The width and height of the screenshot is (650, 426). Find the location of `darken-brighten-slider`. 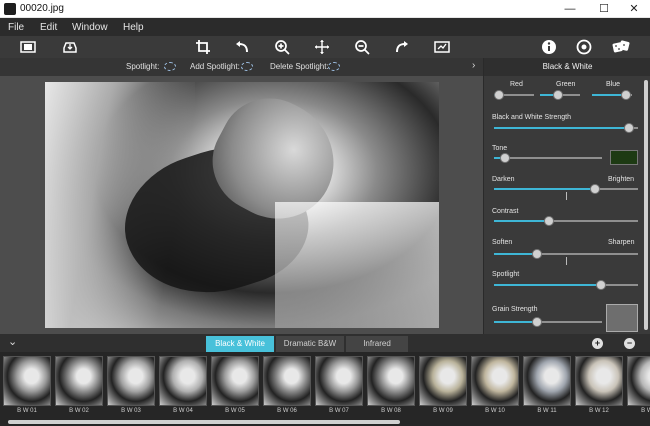

darken-brighten-slider is located at coordinates (566, 189).